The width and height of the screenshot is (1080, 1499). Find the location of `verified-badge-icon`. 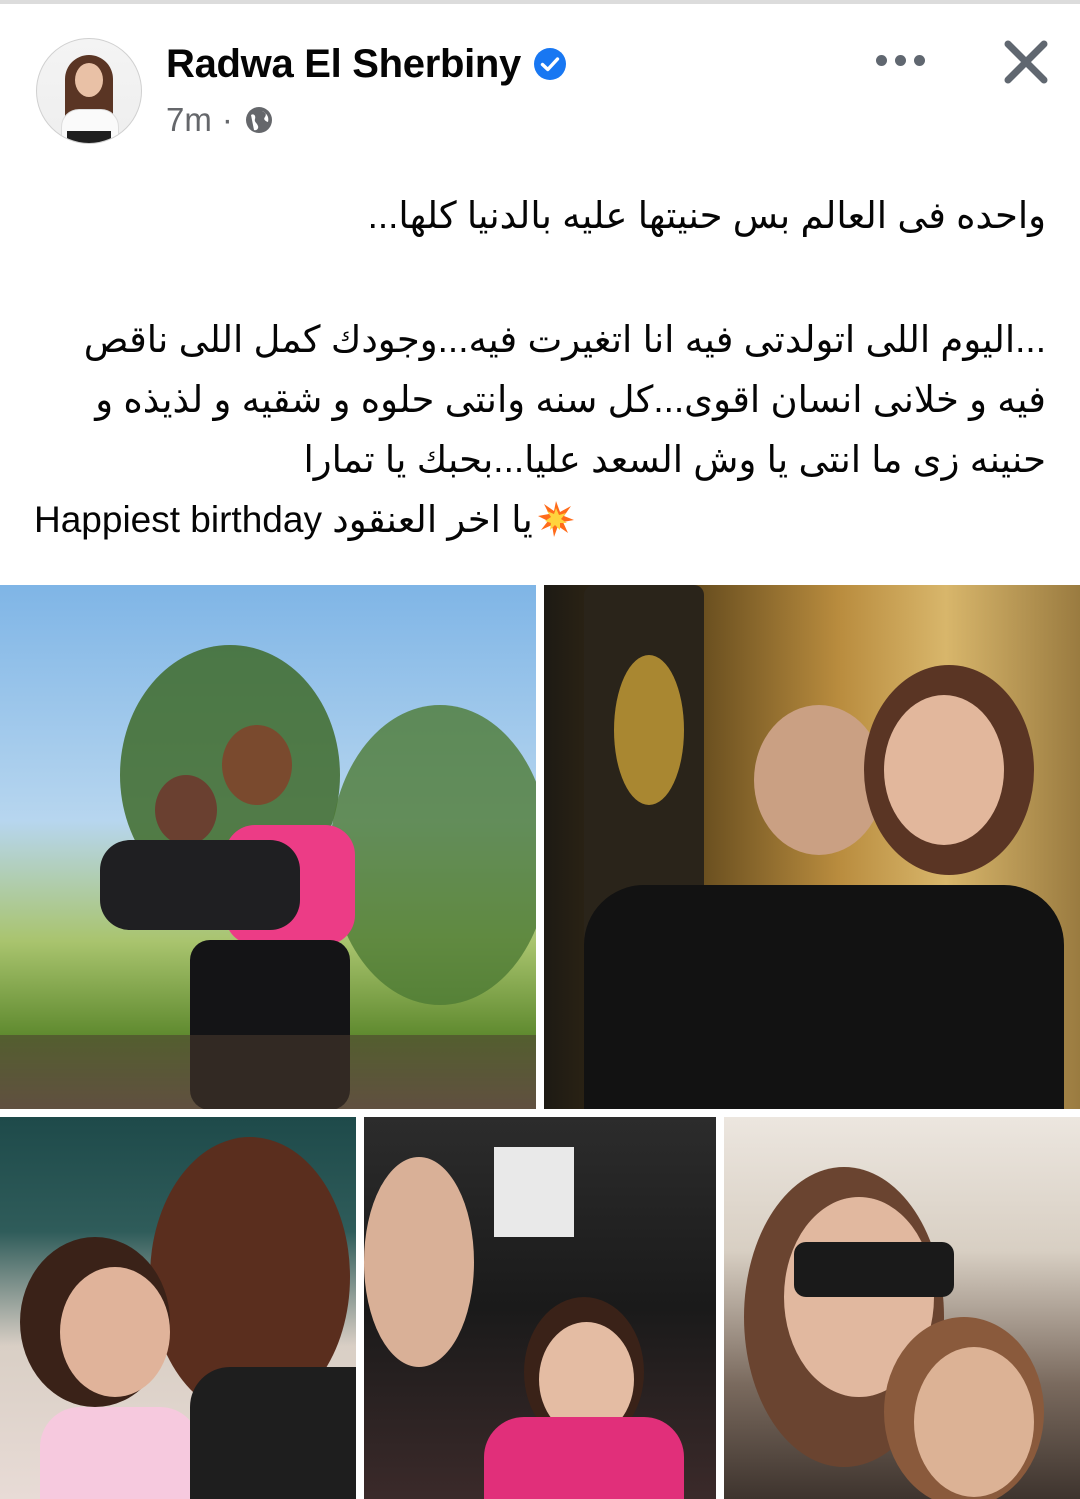

verified-badge-icon is located at coordinates (550, 64).